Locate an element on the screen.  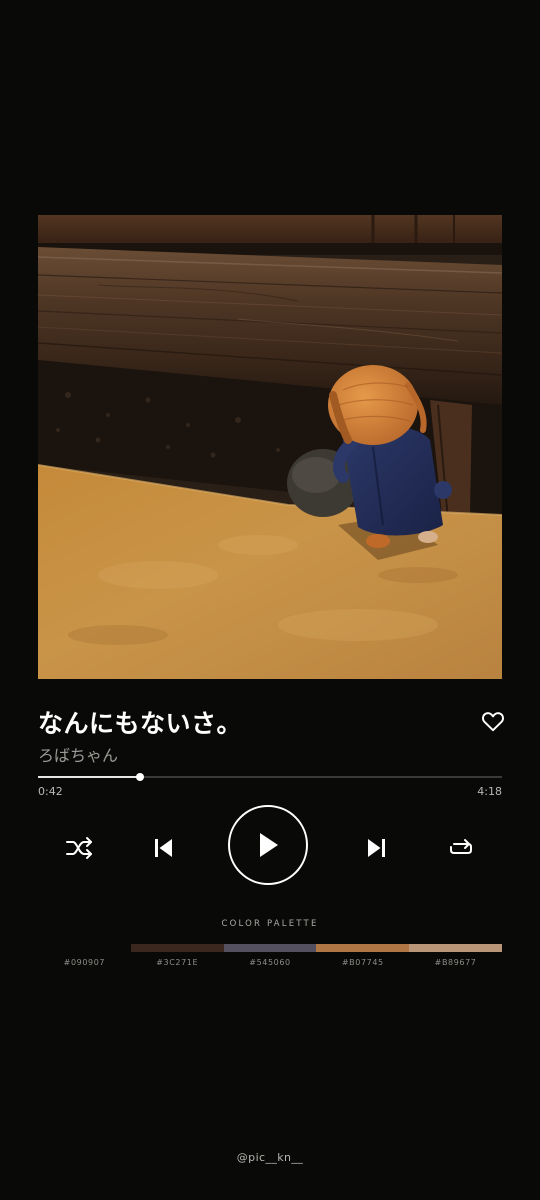
shuffle-button is located at coordinates (80, 848).